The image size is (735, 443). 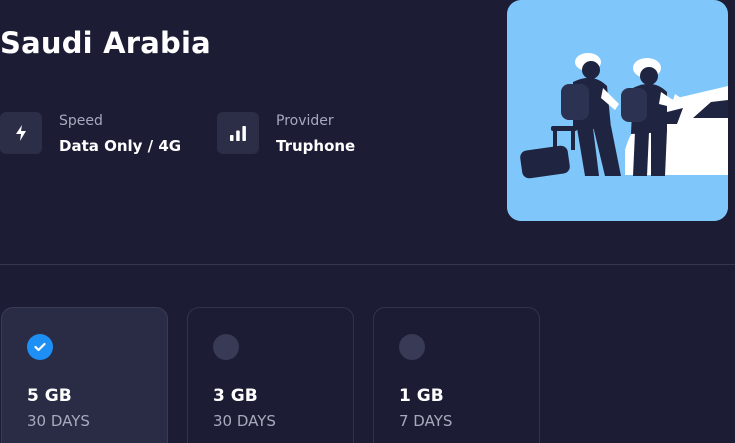 What do you see at coordinates (49, 396) in the screenshot?
I see `plan-size: 5 GB` at bounding box center [49, 396].